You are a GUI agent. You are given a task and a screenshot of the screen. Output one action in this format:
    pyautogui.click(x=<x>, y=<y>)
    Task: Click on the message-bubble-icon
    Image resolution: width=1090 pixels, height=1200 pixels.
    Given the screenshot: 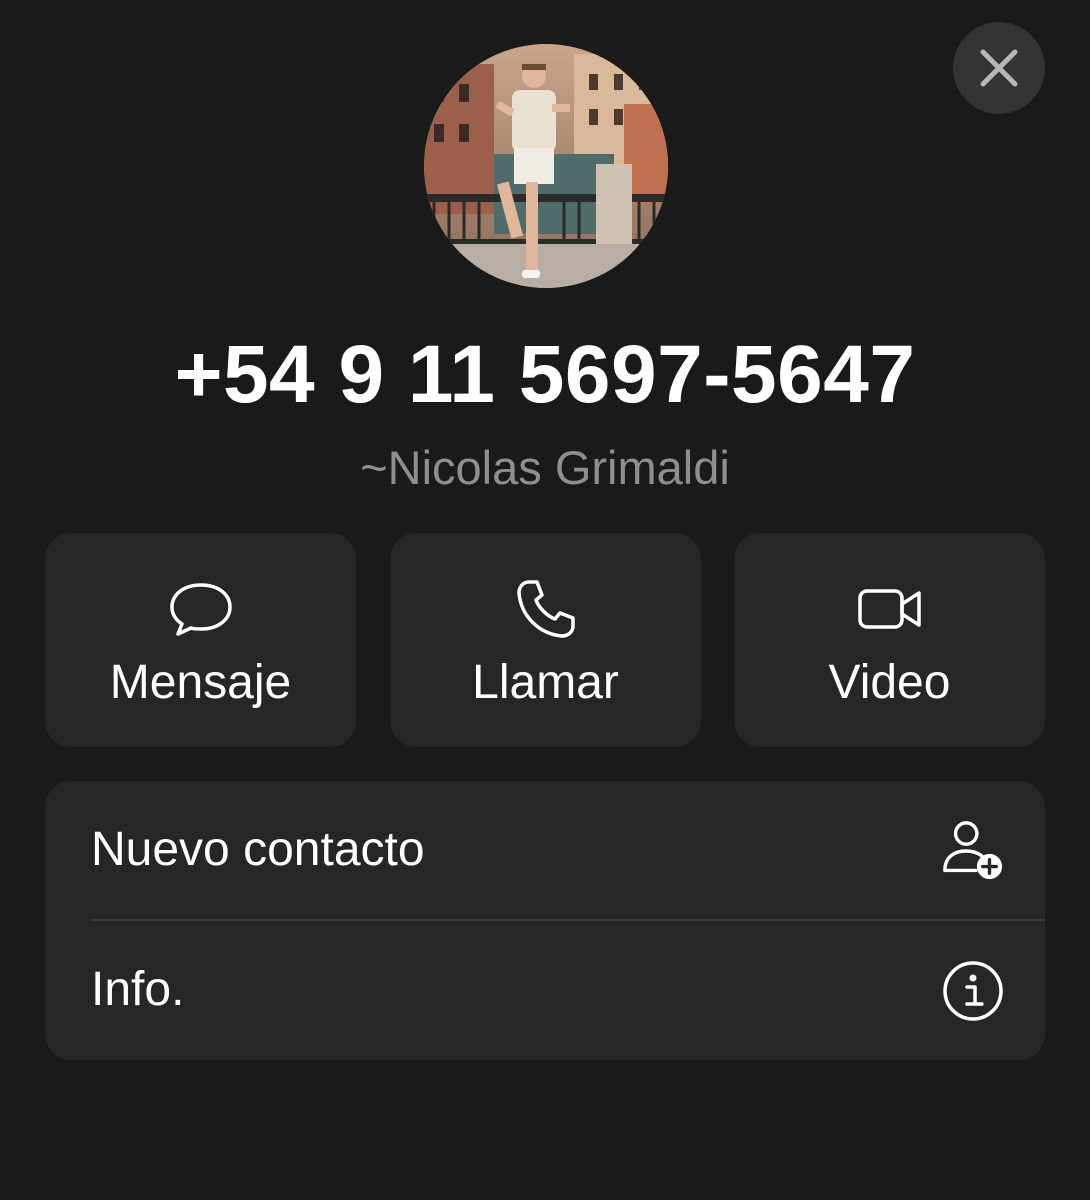 What is the action you would take?
    pyautogui.click(x=200, y=609)
    